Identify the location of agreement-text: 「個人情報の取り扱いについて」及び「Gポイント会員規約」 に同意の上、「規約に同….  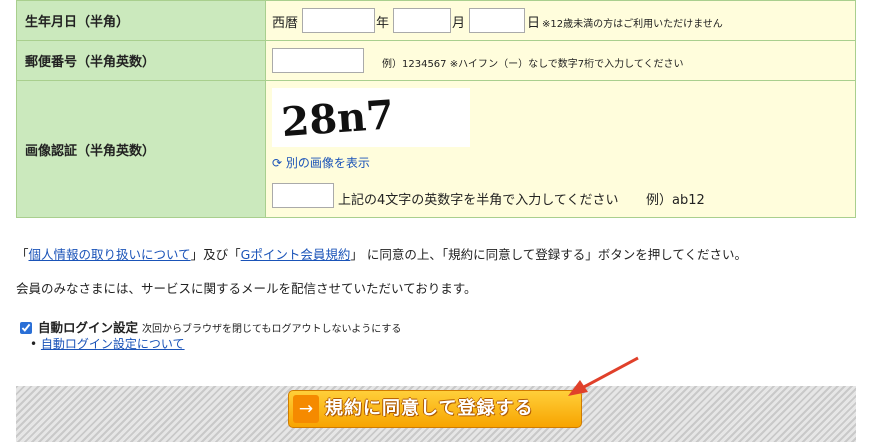
(381, 253).